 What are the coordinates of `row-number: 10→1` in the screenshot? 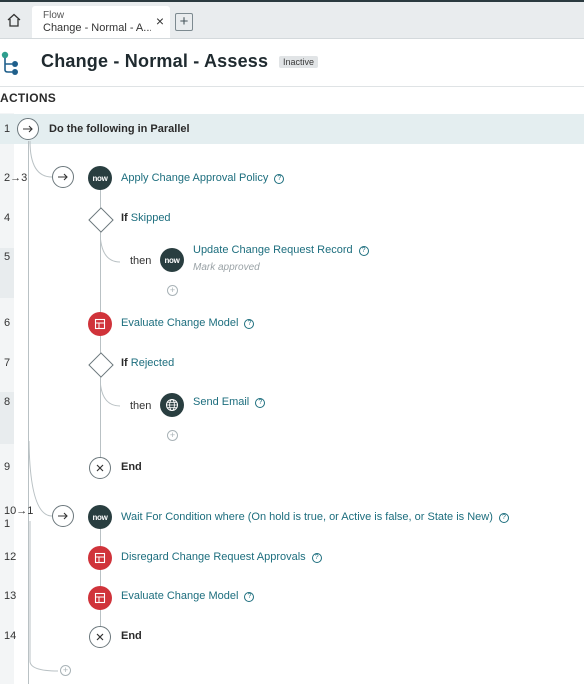 It's located at (19, 511).